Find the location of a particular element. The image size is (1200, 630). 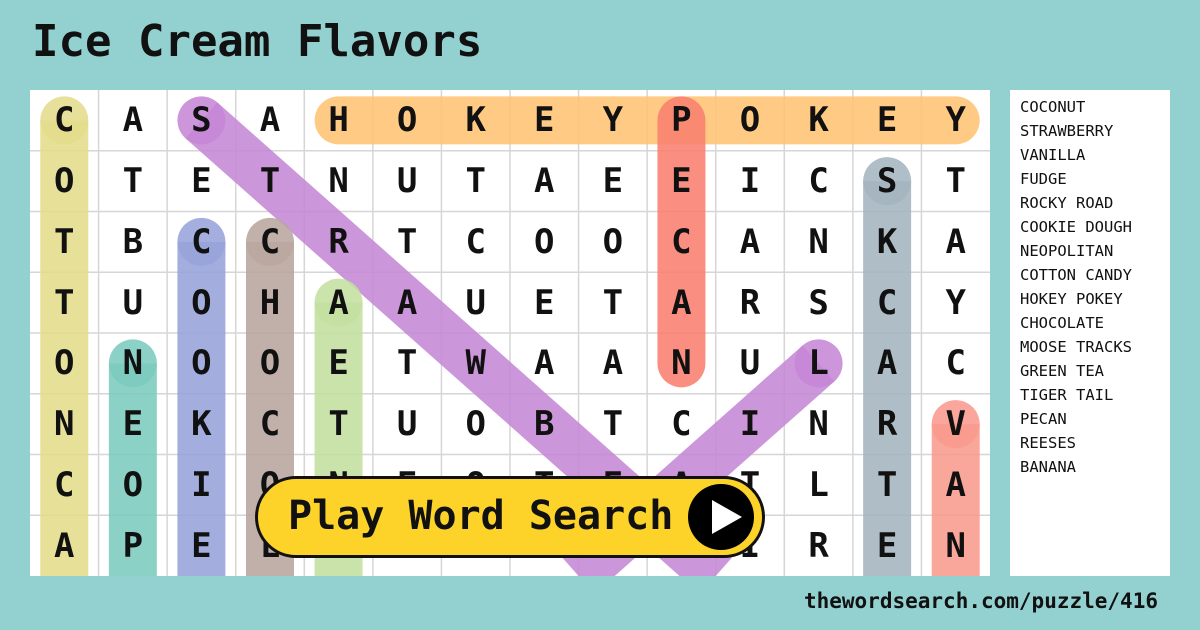

word-list-item: STRAWBERRY is located at coordinates (1067, 131).